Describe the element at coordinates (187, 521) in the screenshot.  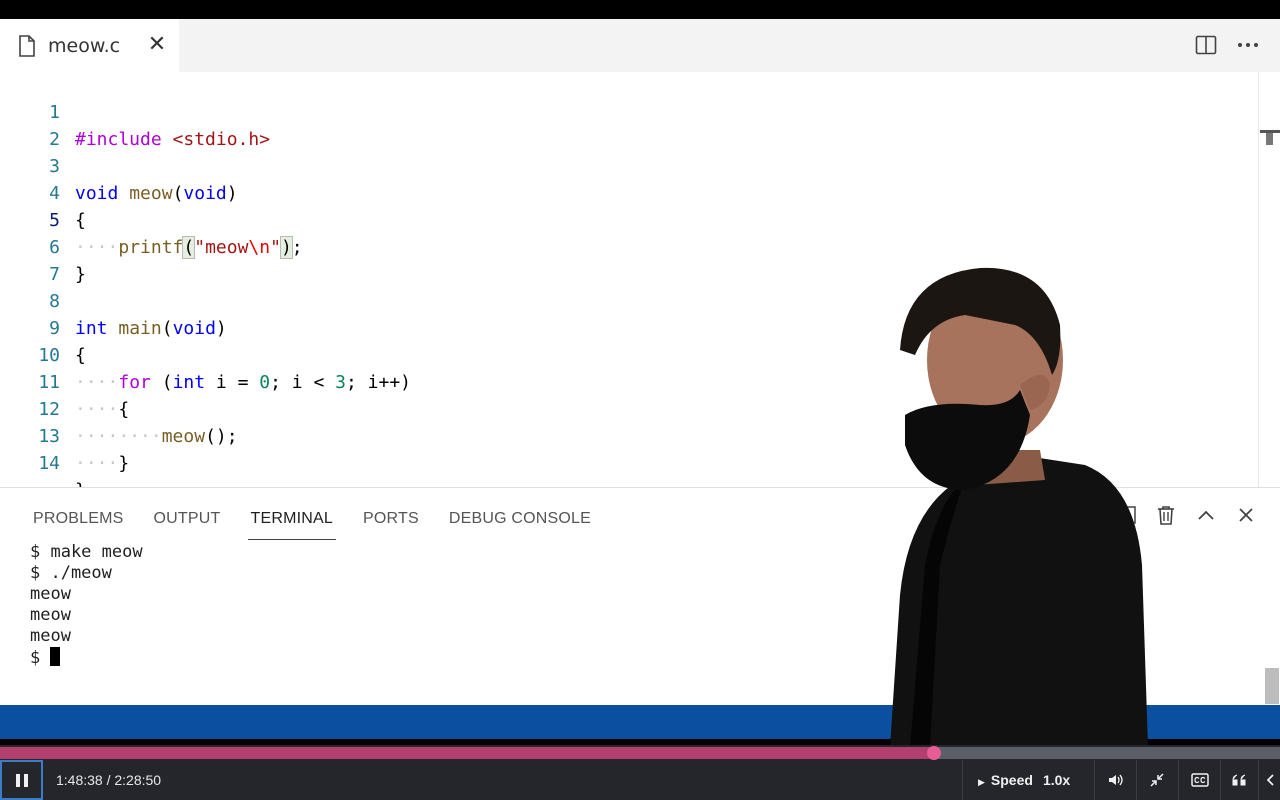
I see `tab-output: OUTPUT` at that location.